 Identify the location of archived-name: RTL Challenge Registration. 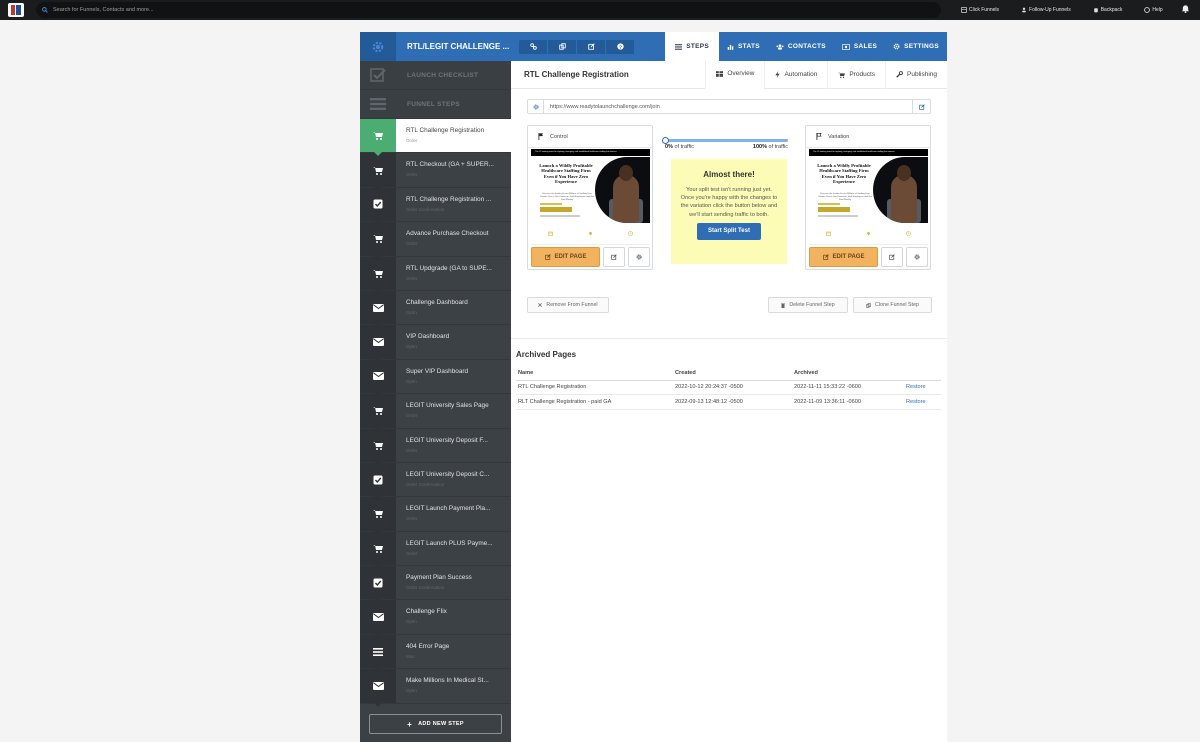
(594, 387).